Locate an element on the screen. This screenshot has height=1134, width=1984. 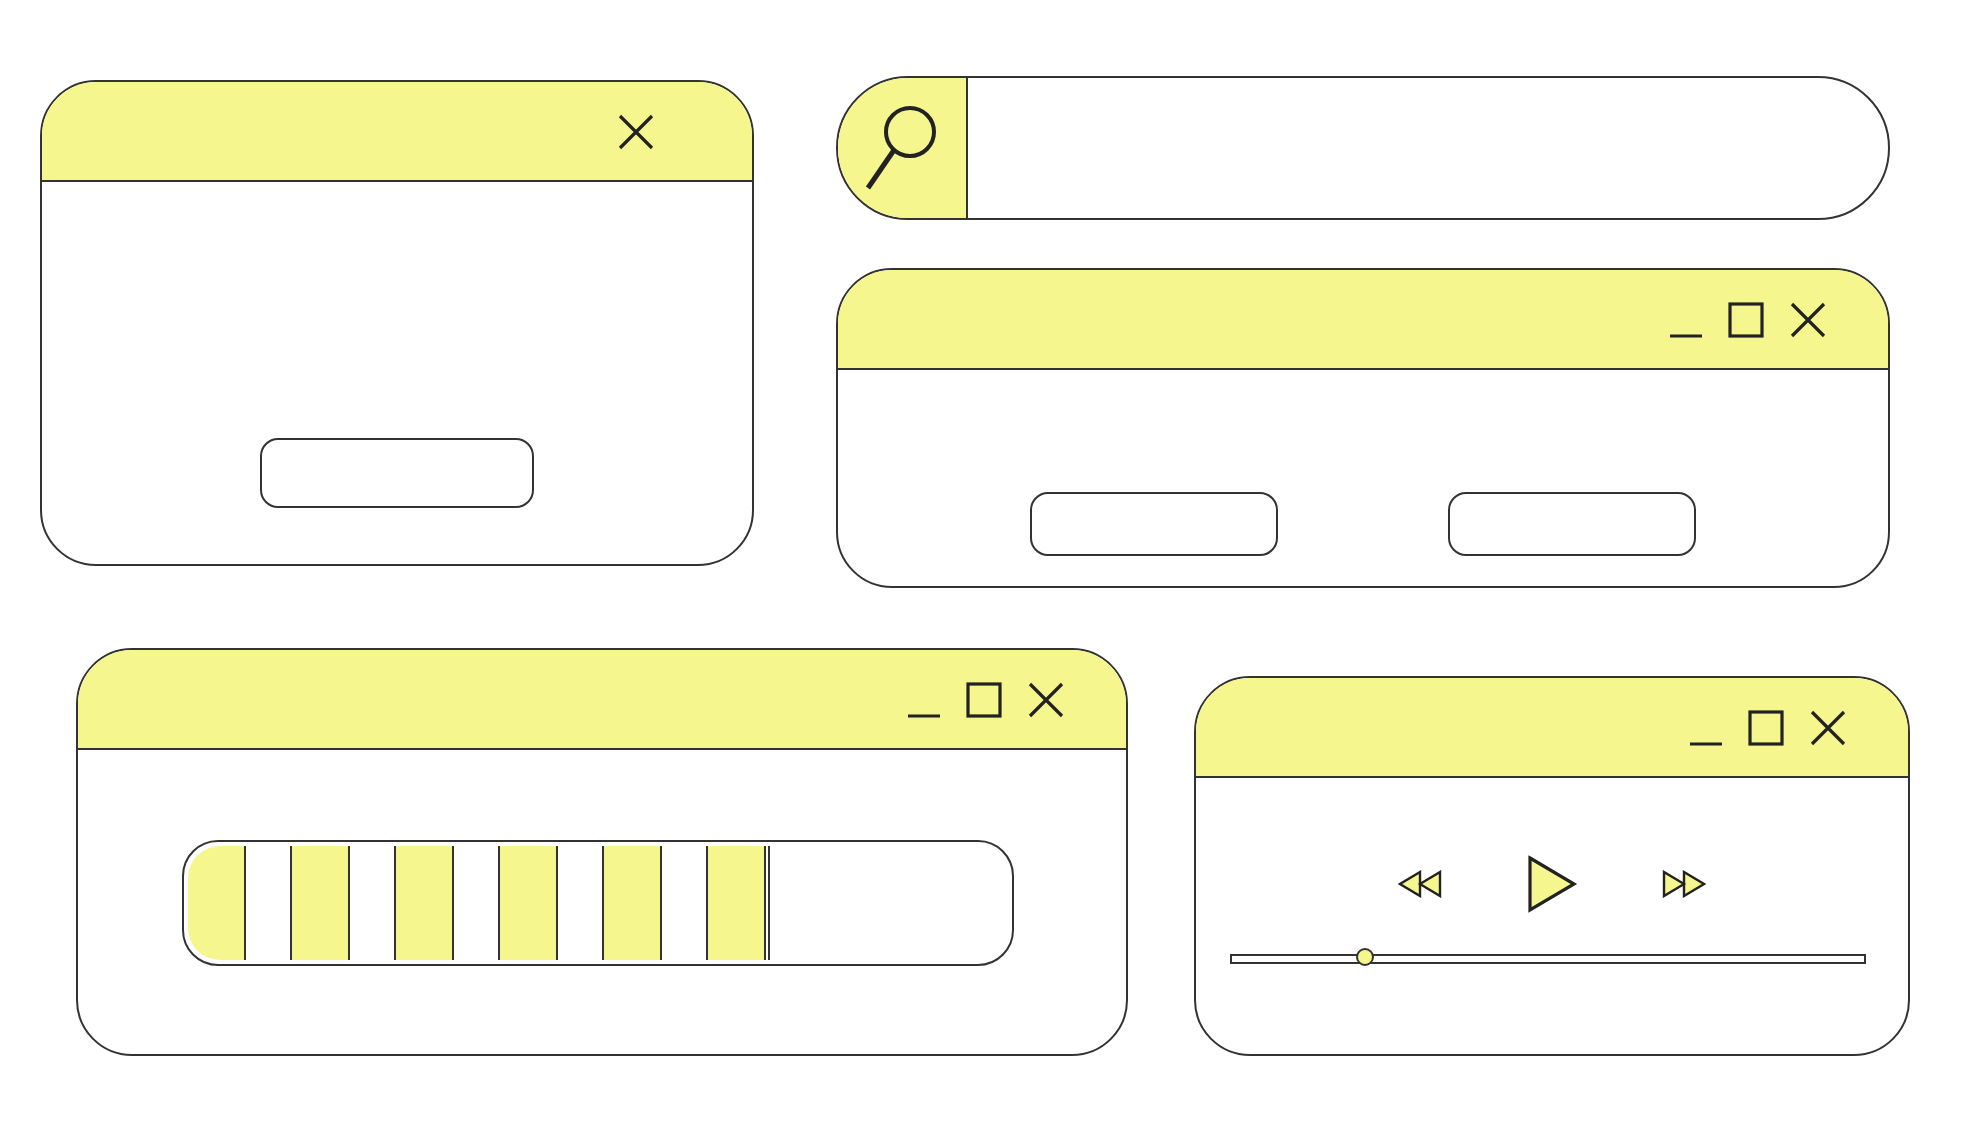
rewind-icon is located at coordinates (1420, 884).